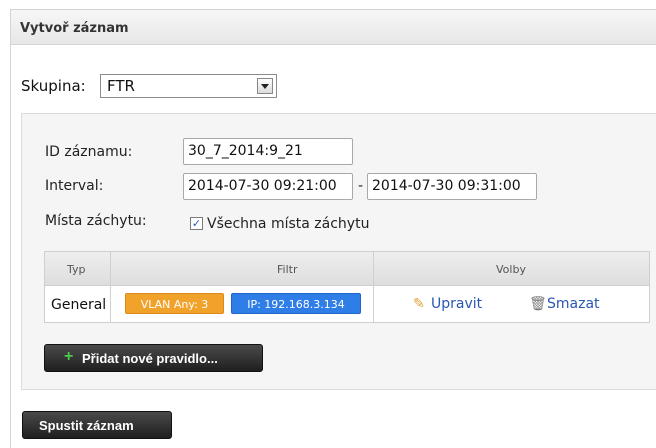  What do you see at coordinates (296, 303) in the screenshot?
I see `filter-badge-ip: IP: 192.168.3.134` at bounding box center [296, 303].